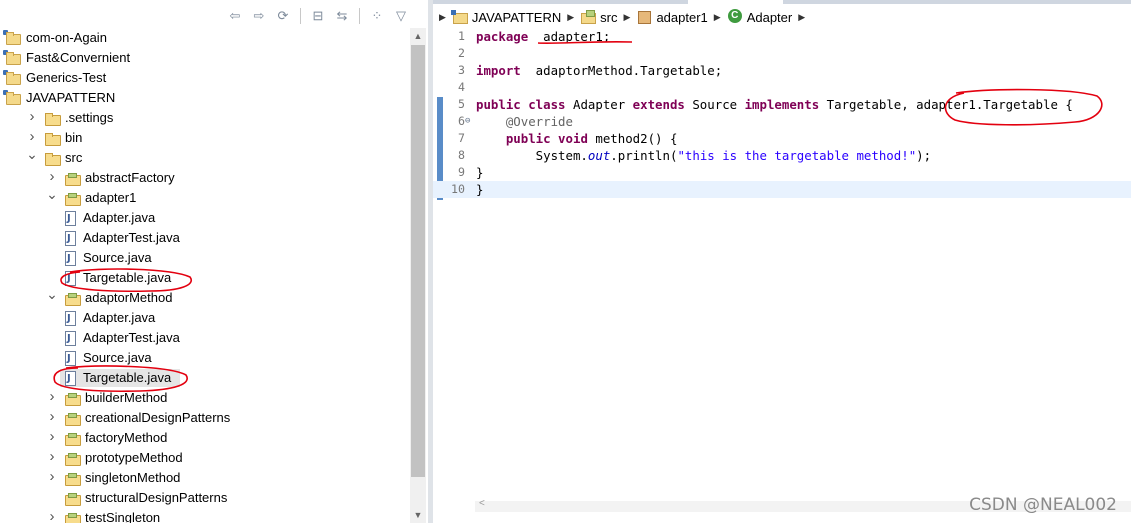 The width and height of the screenshot is (1131, 523). Describe the element at coordinates (735, 17) in the screenshot. I see `class-icon` at that location.